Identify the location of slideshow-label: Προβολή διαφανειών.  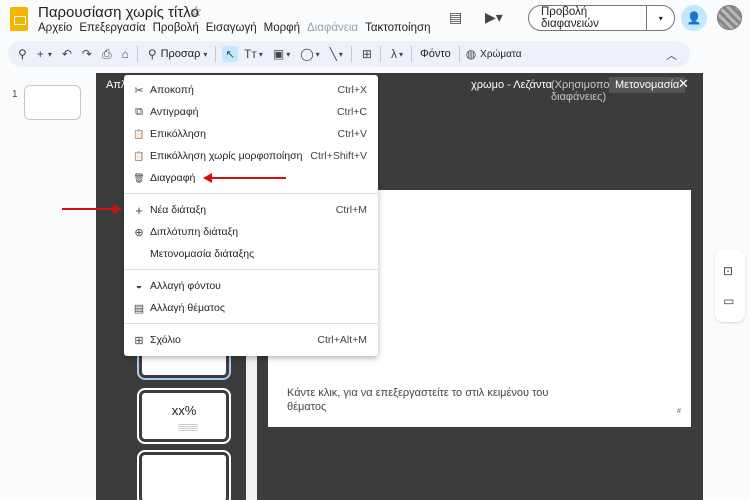
(588, 18).